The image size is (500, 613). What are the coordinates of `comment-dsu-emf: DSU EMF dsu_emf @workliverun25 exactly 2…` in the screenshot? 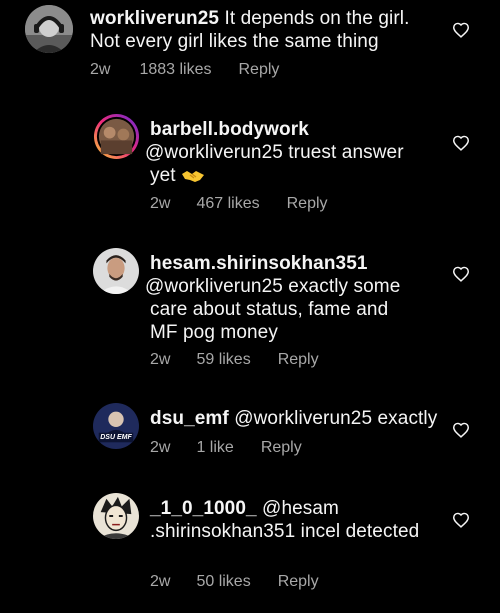 It's located at (250, 435).